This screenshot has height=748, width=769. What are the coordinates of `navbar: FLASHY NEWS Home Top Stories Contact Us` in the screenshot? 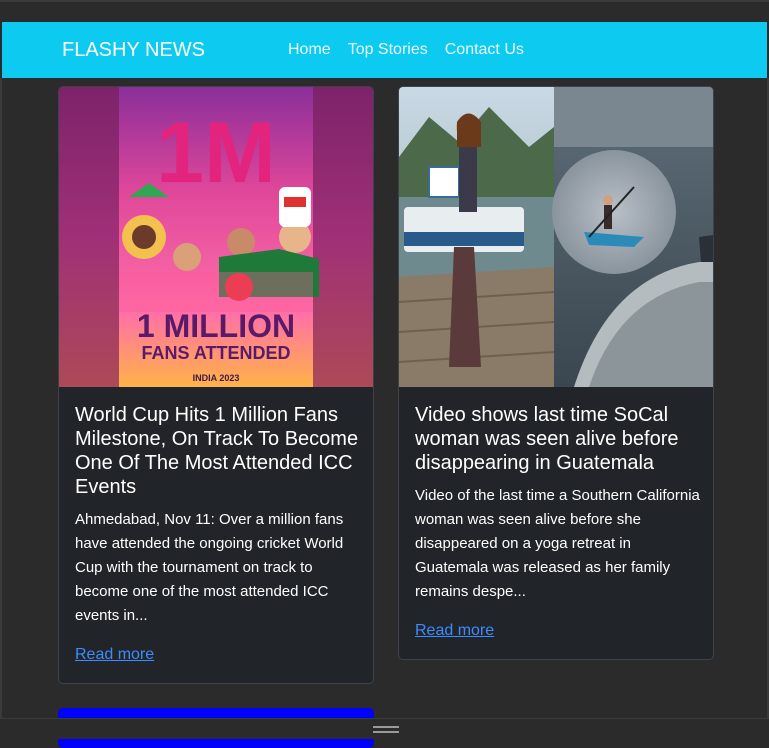 It's located at (384, 50).